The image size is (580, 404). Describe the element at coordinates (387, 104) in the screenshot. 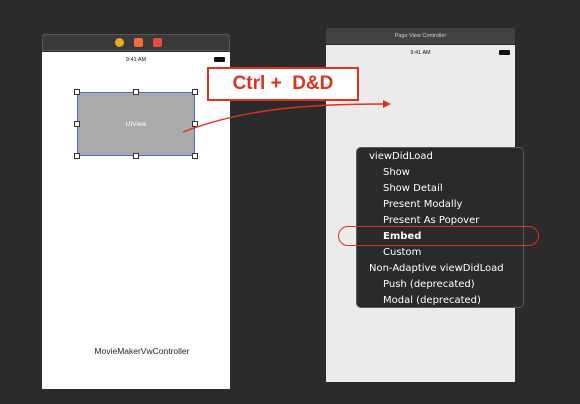

I see `arrow-head-icon` at that location.